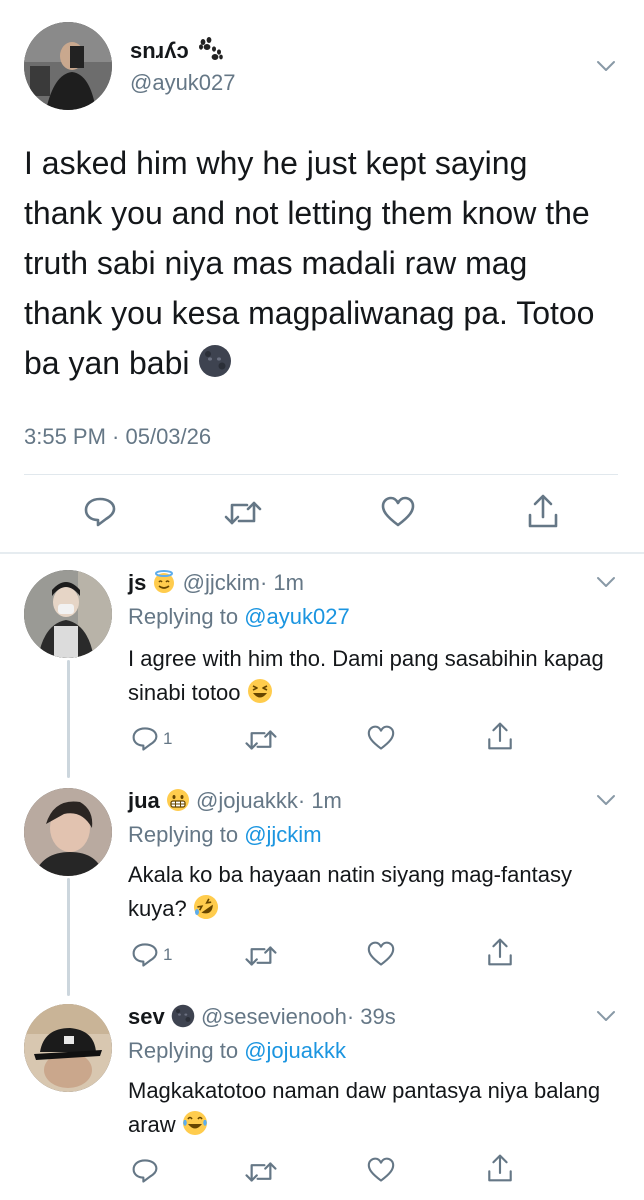 The height and width of the screenshot is (1200, 644). I want to click on author-handle: @ayuk027, so click(183, 83).